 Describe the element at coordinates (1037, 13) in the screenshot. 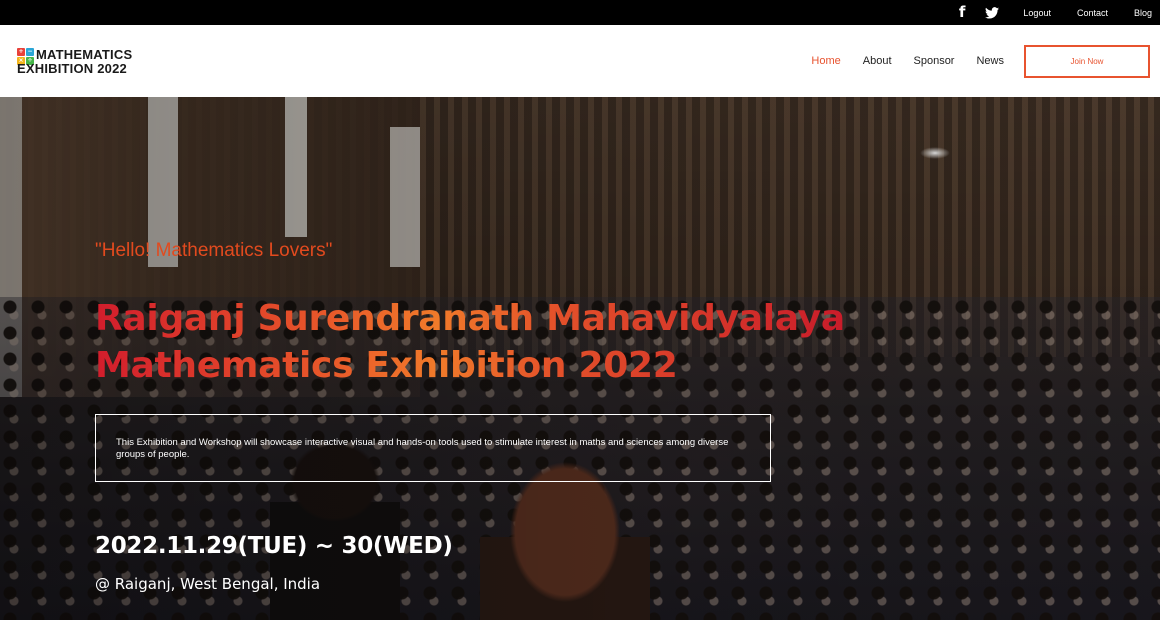

I see `logout-link: Logout` at that location.